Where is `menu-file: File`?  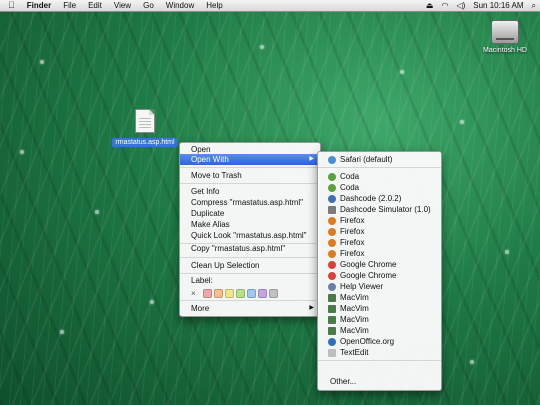 menu-file: File is located at coordinates (69, 5).